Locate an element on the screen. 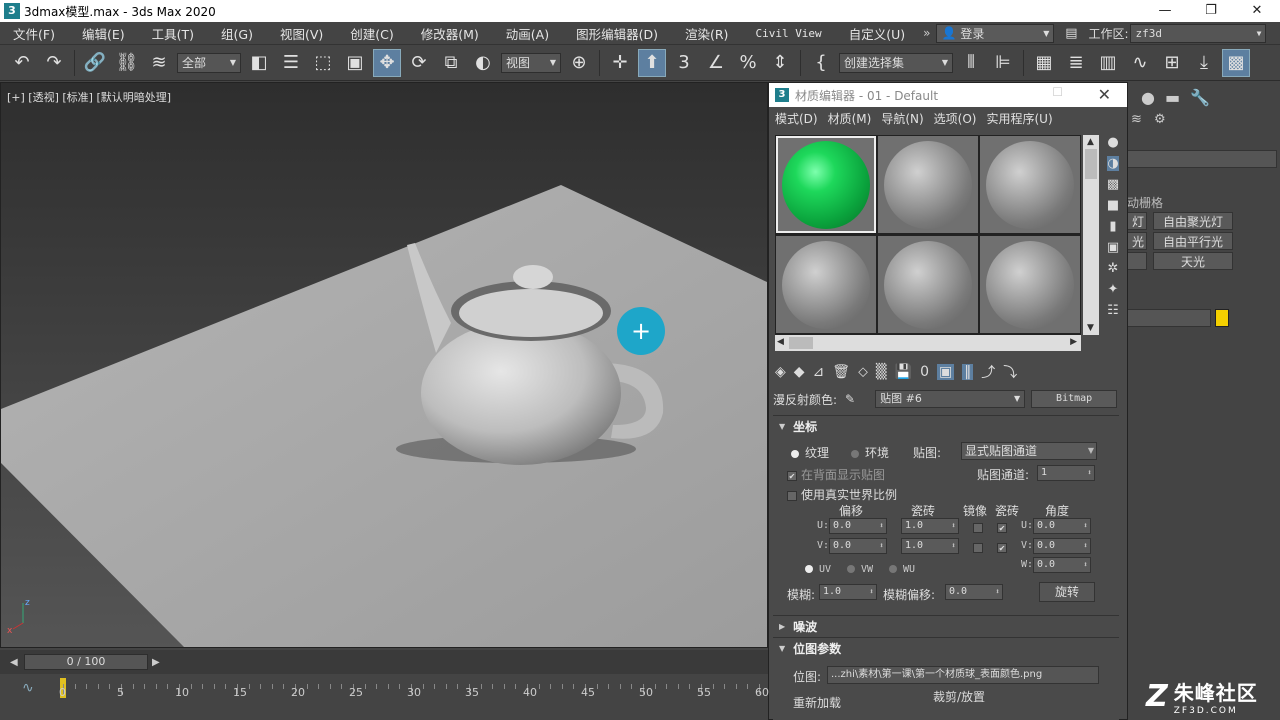 The height and width of the screenshot is (720, 1280). mapping-select: 显式贴图通道 ▼ is located at coordinates (1029, 451).